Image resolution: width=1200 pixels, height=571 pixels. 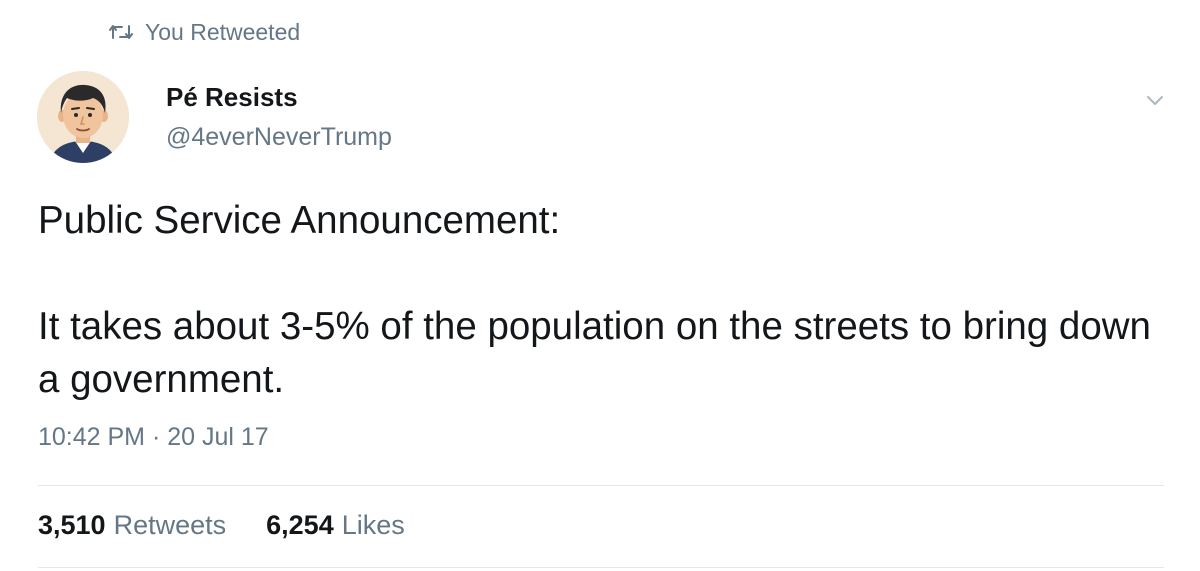 I want to click on retweet-context: You Retweeted, so click(x=204, y=32).